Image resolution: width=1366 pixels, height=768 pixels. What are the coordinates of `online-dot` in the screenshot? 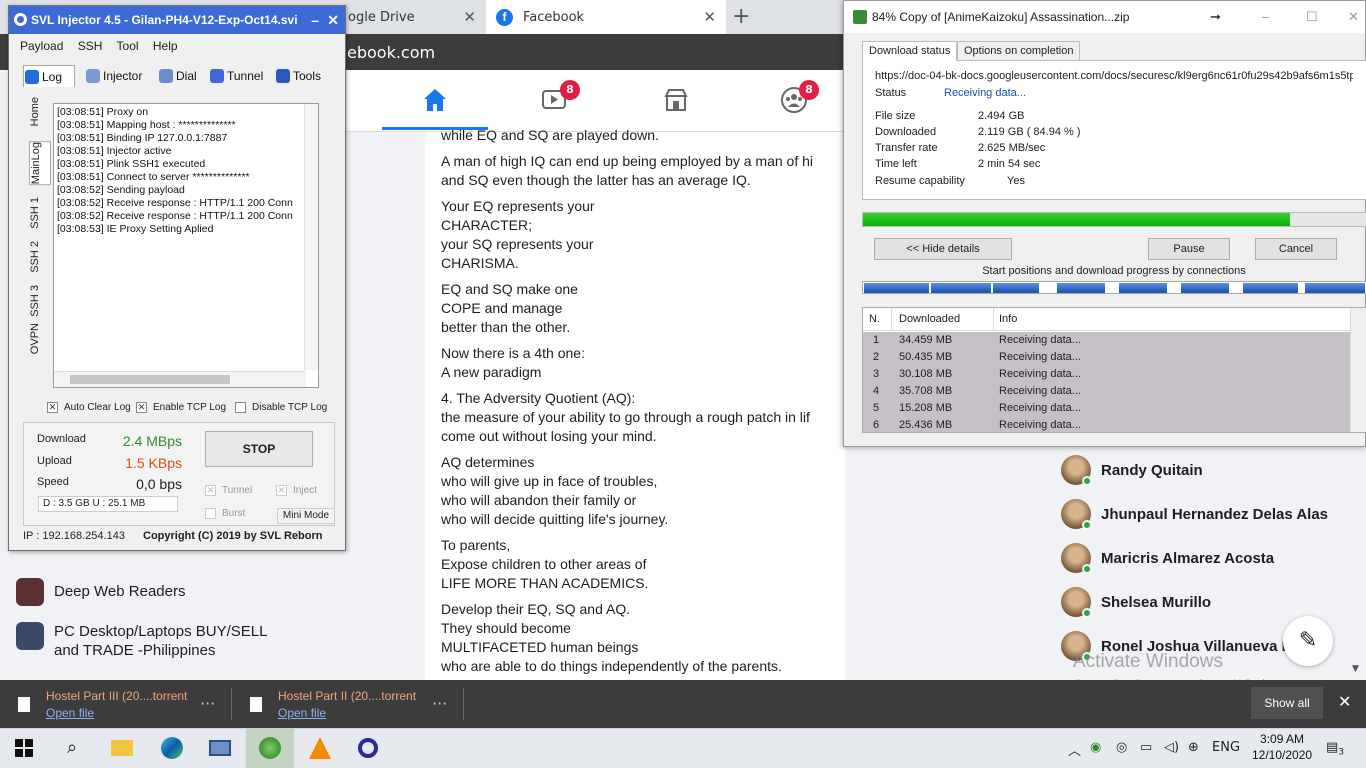 It's located at (1087, 481).